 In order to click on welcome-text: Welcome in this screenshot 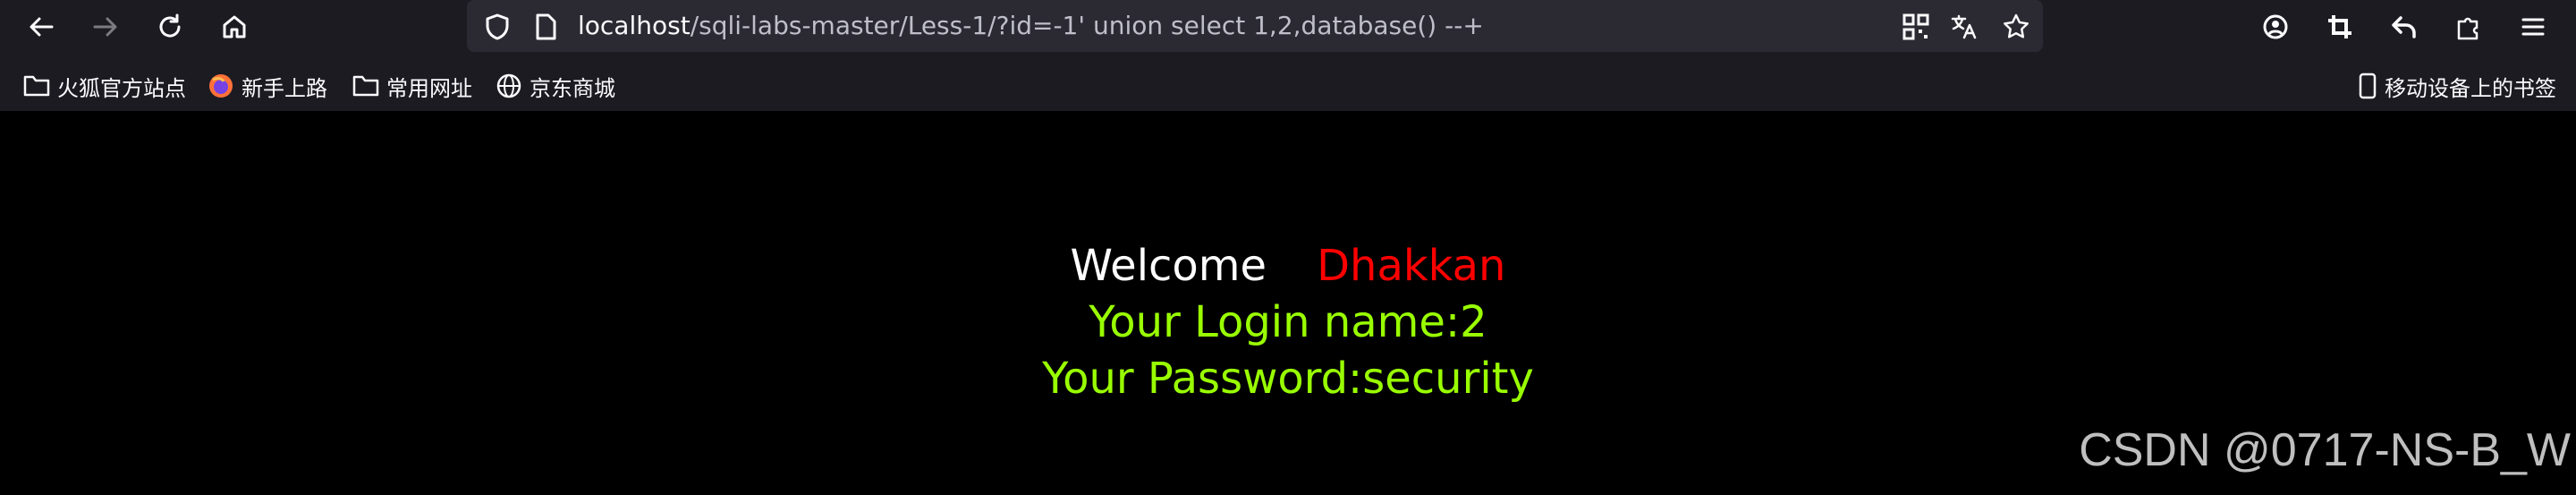, I will do `click(1168, 266)`.